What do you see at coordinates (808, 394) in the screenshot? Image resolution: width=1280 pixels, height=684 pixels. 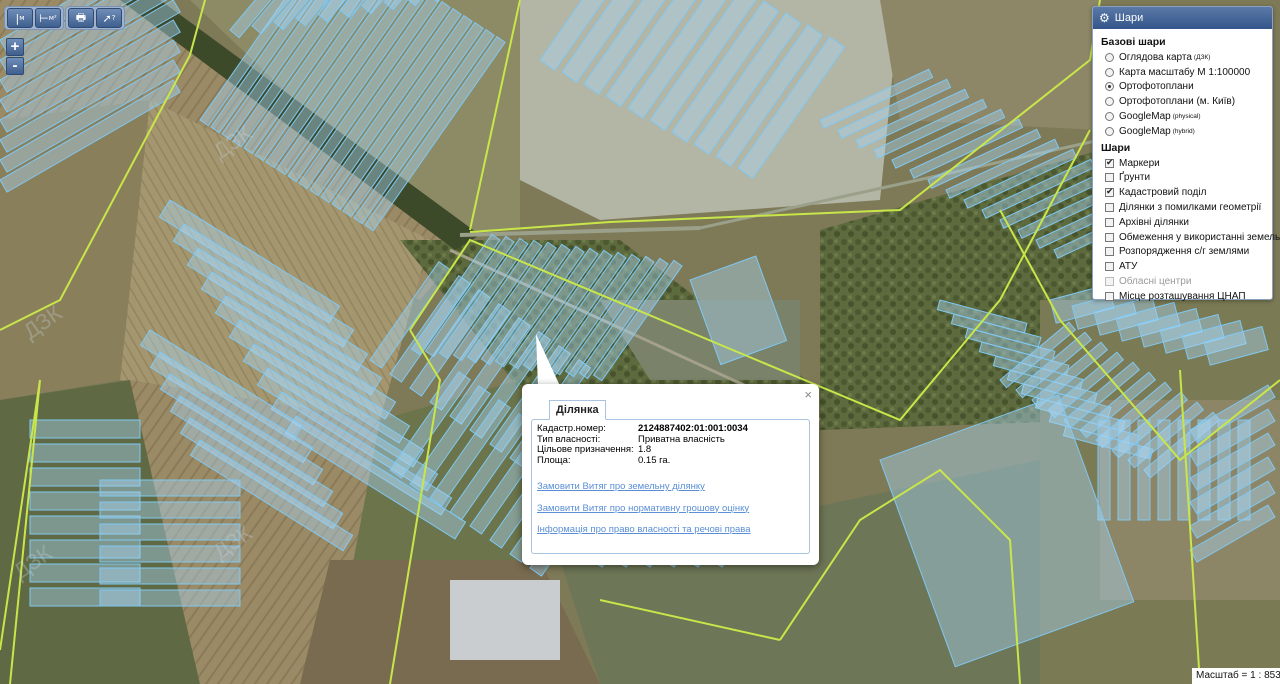 I see `close-icon: ×` at bounding box center [808, 394].